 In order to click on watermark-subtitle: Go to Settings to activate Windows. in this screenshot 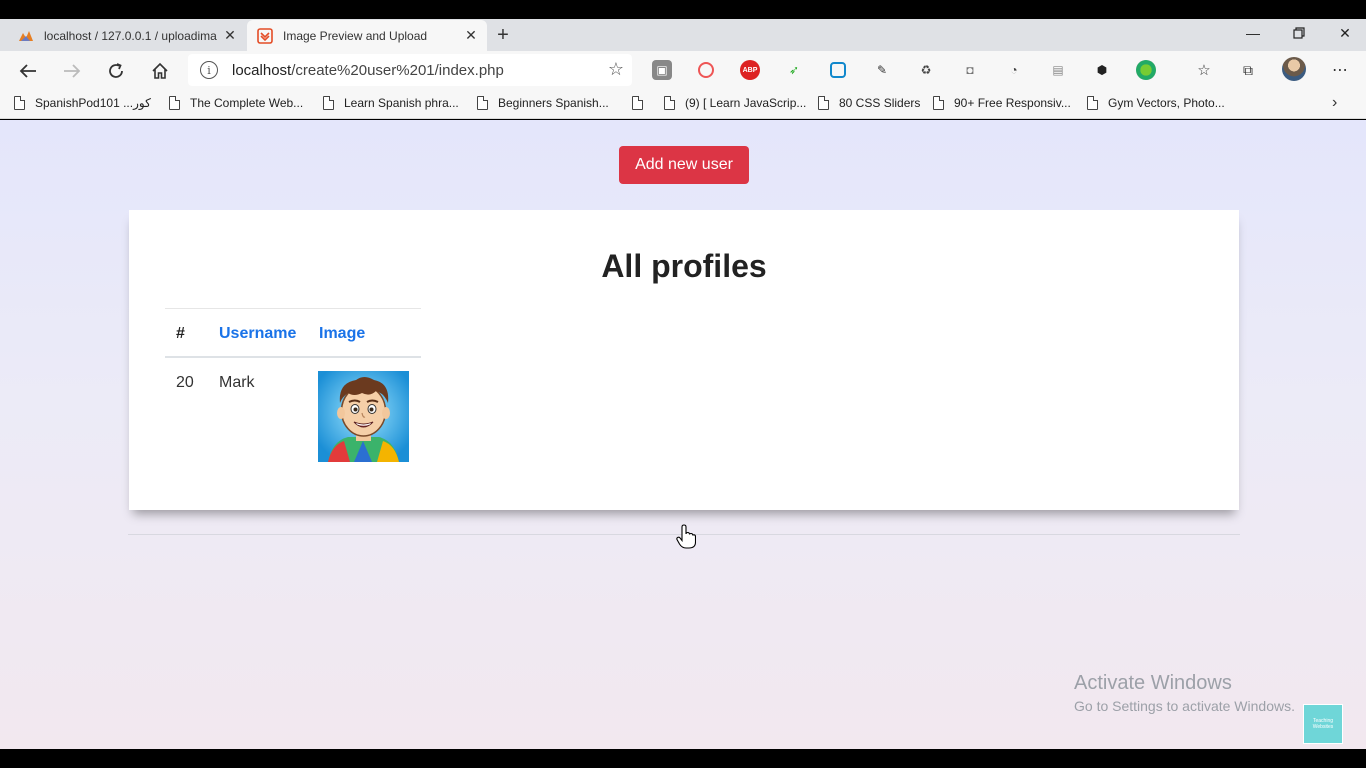, I will do `click(1184, 706)`.